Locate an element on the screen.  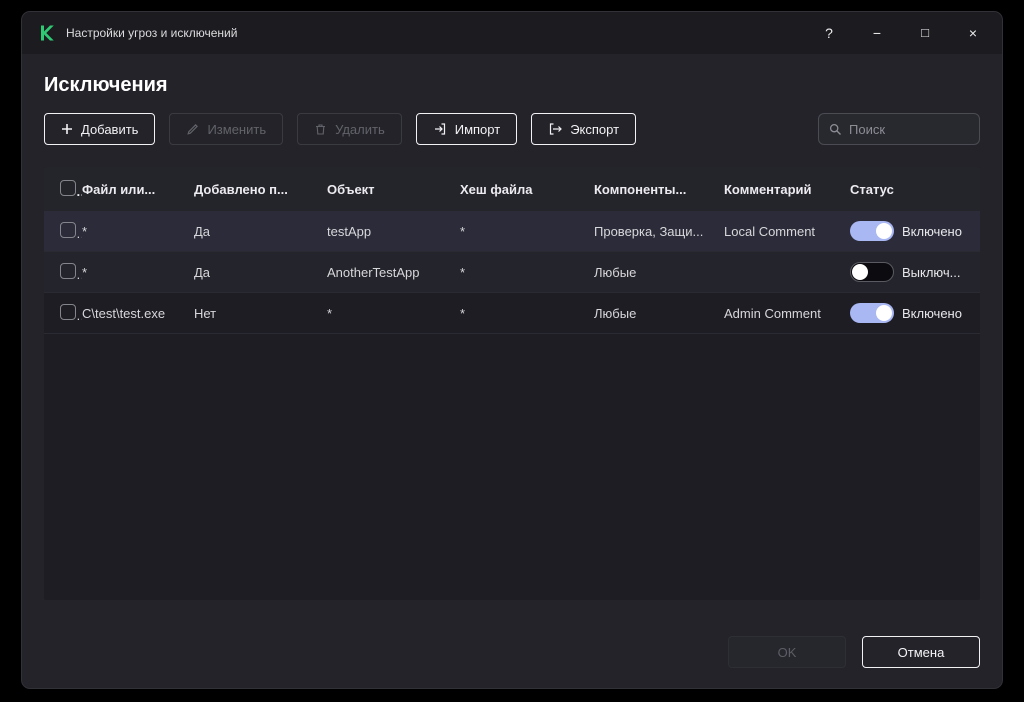
select-all-checkbox is located at coordinates (68, 187).